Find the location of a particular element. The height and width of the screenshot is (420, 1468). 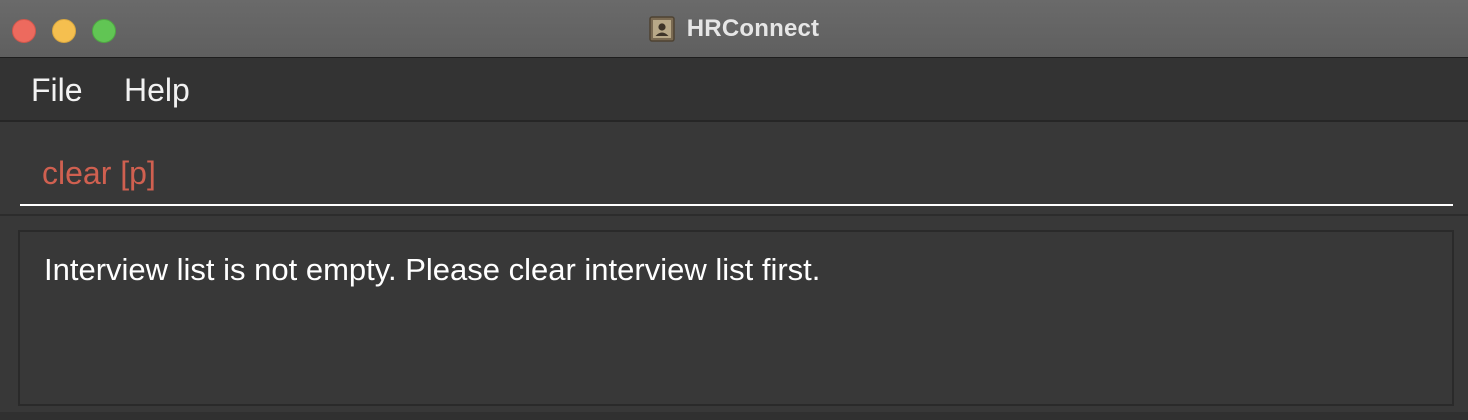

contact-card-icon is located at coordinates (662, 29).